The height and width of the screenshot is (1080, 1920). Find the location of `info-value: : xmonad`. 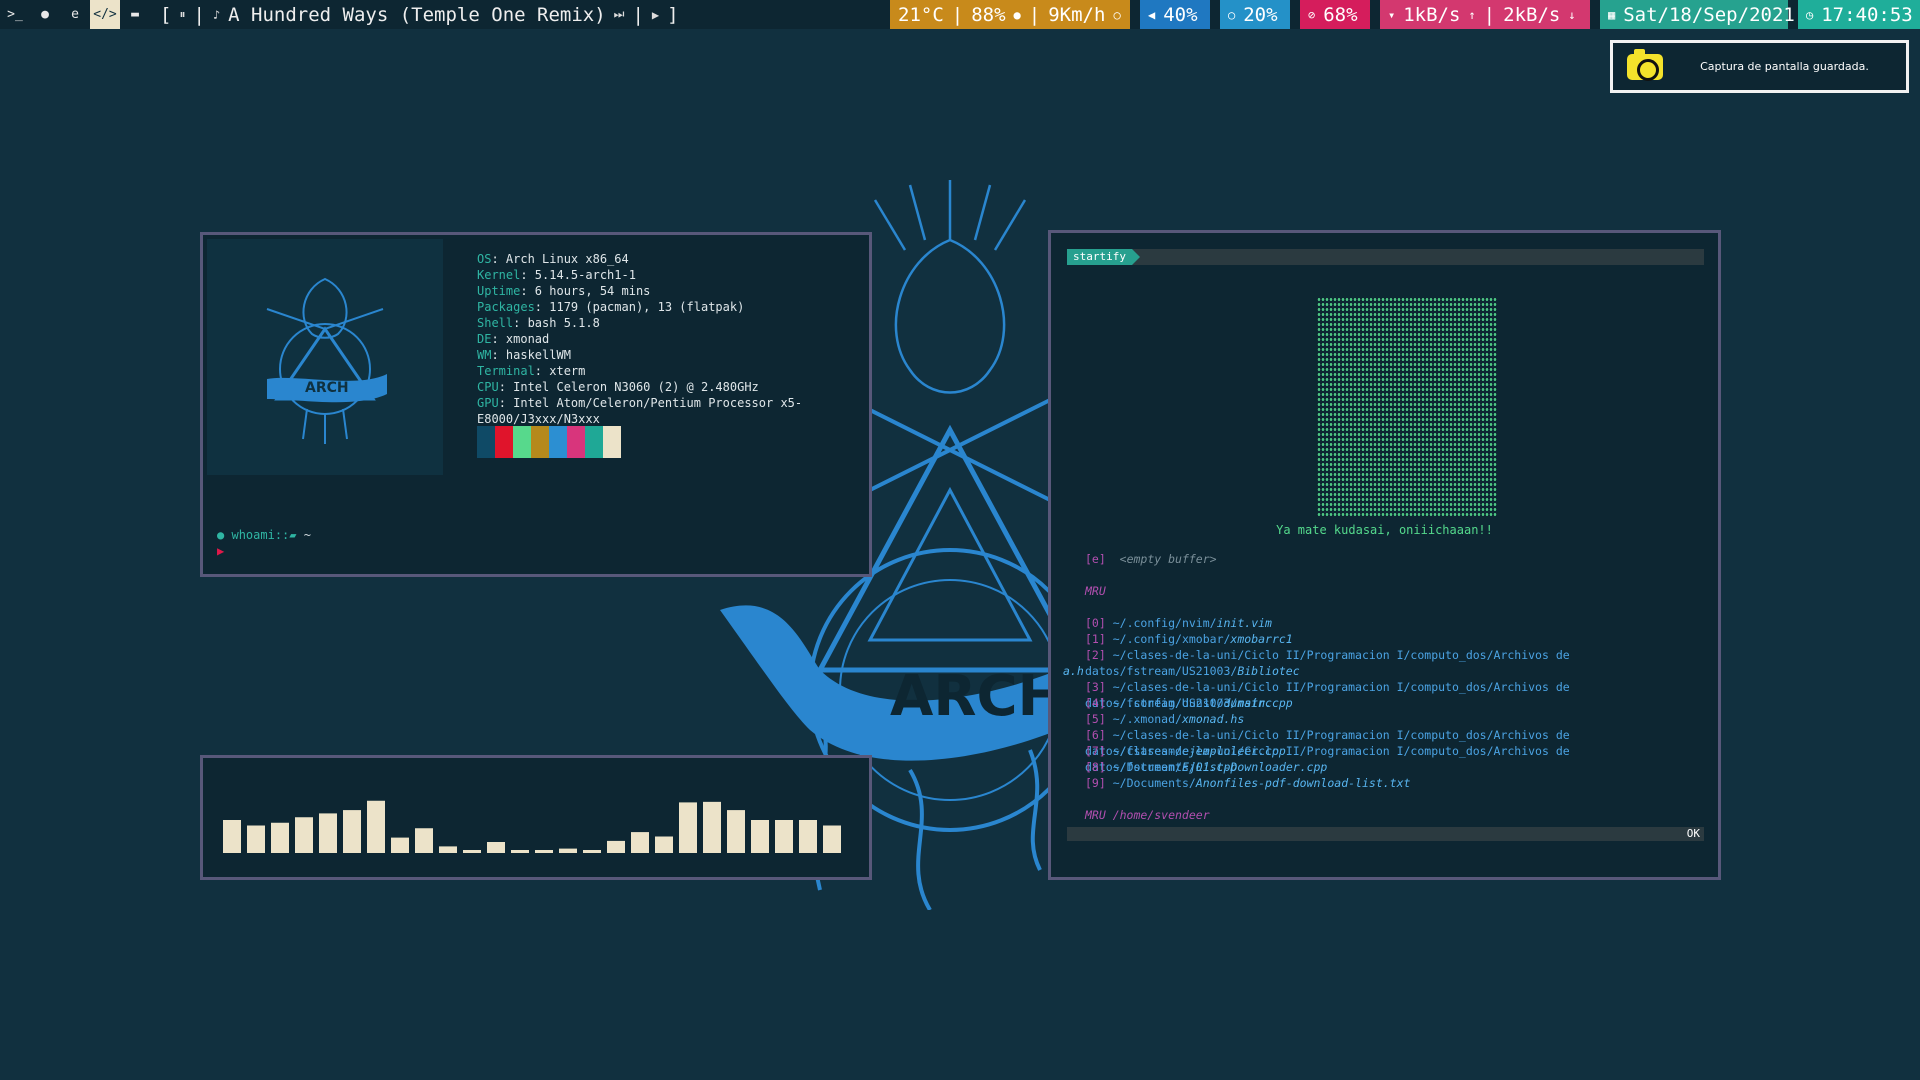

info-value: : xmonad is located at coordinates (520, 339).